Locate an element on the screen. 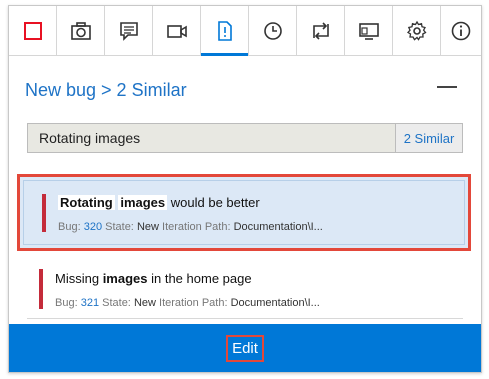  device-icon is located at coordinates (368, 31).